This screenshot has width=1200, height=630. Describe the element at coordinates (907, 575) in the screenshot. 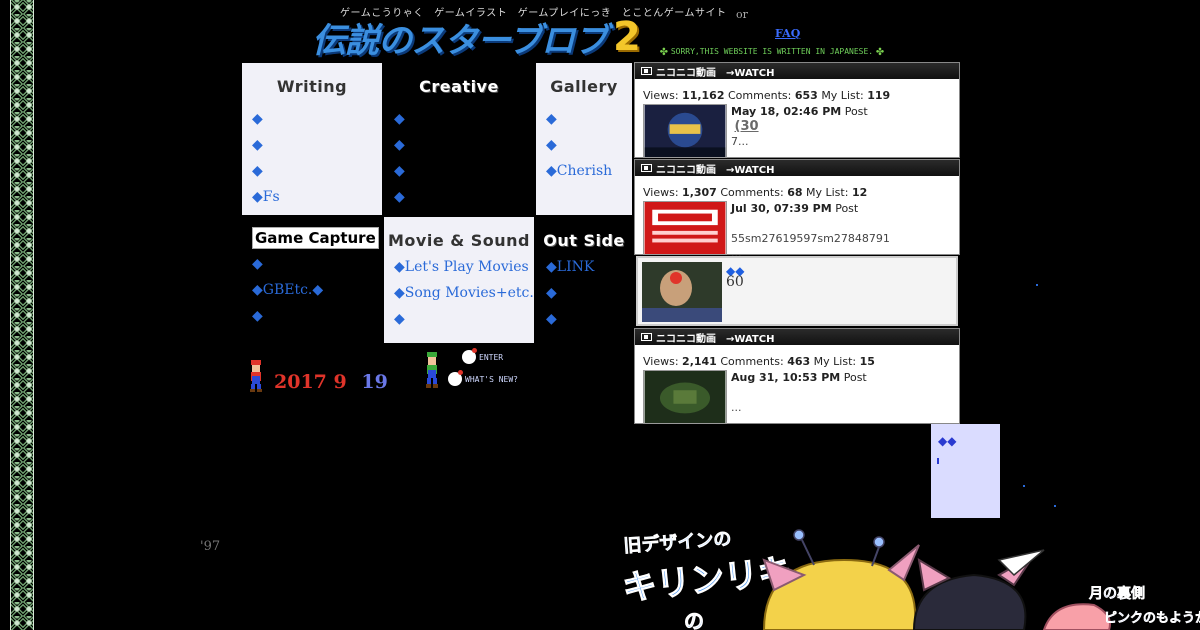

I see `illustration-banner: 旧デザインの キリンリキ の 月の裏側 ピンクのもようか` at that location.